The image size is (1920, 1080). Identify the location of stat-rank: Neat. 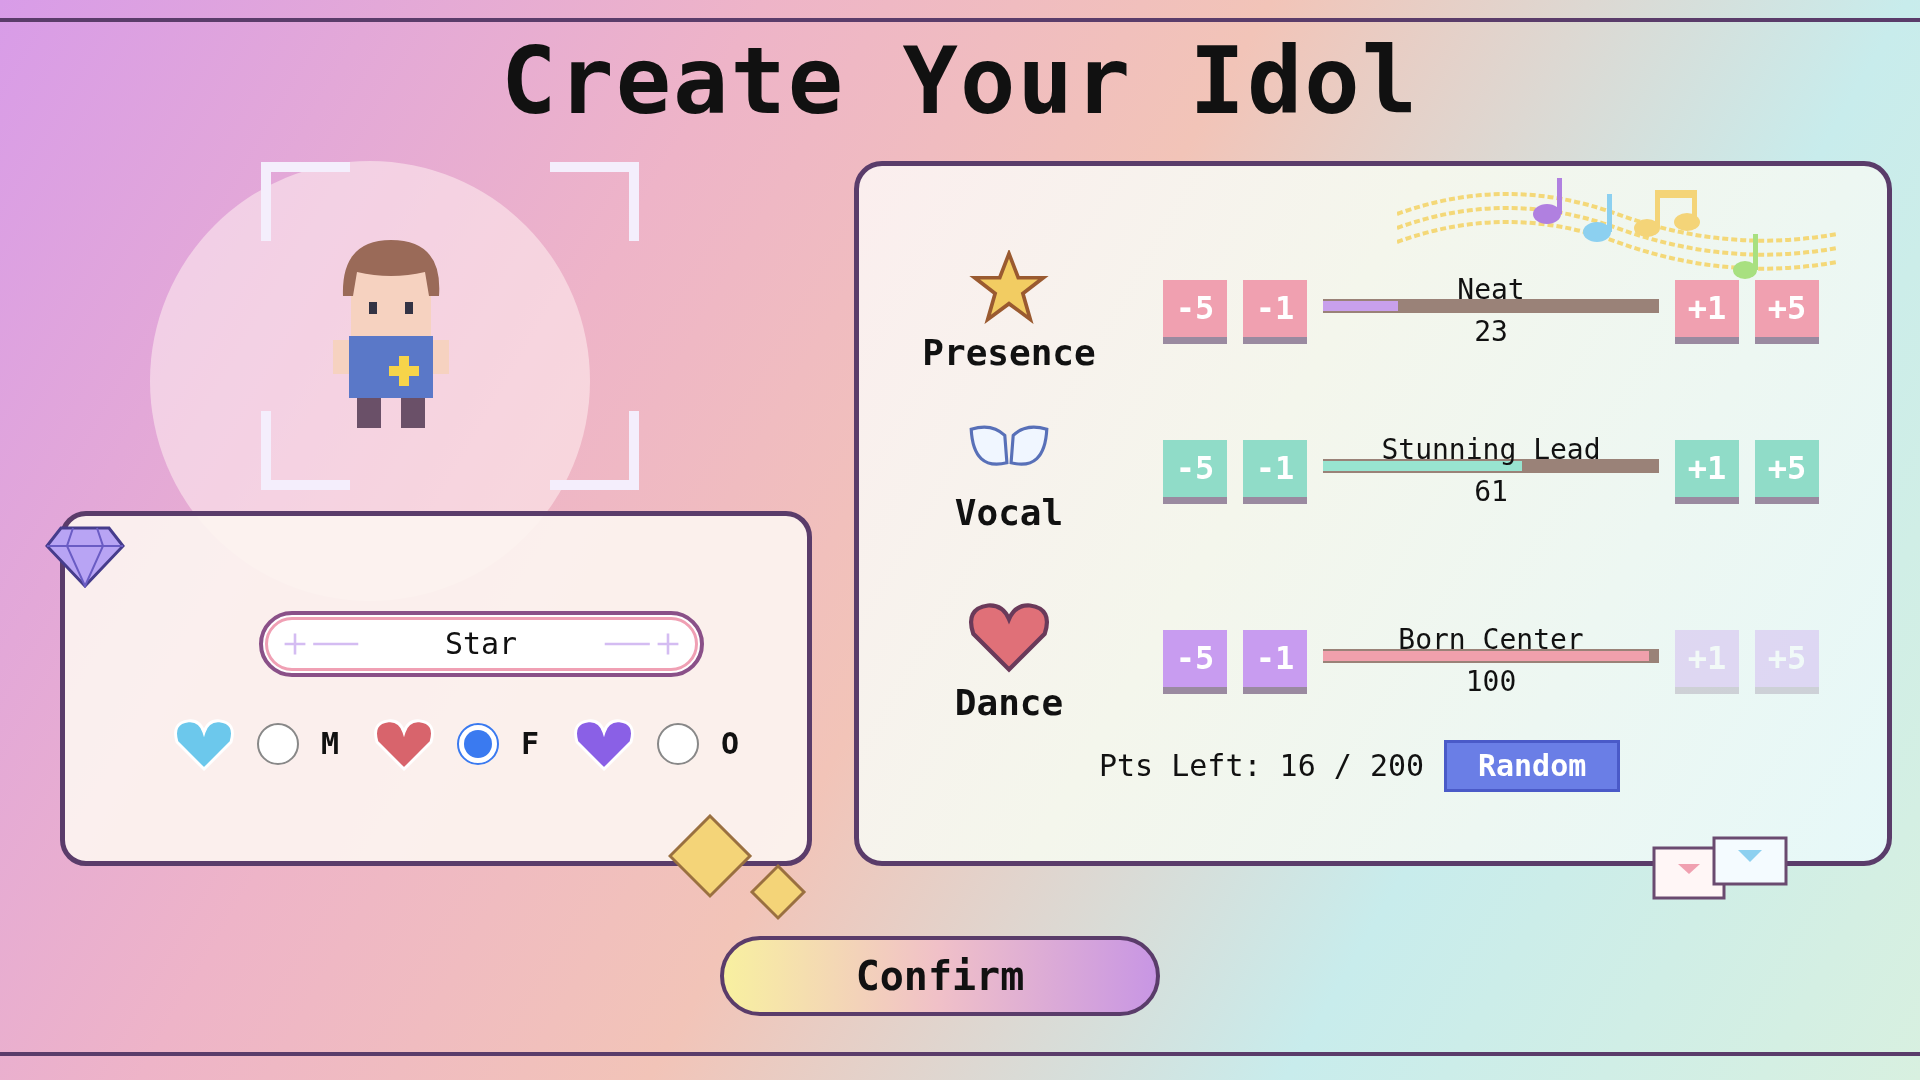
(1491, 290).